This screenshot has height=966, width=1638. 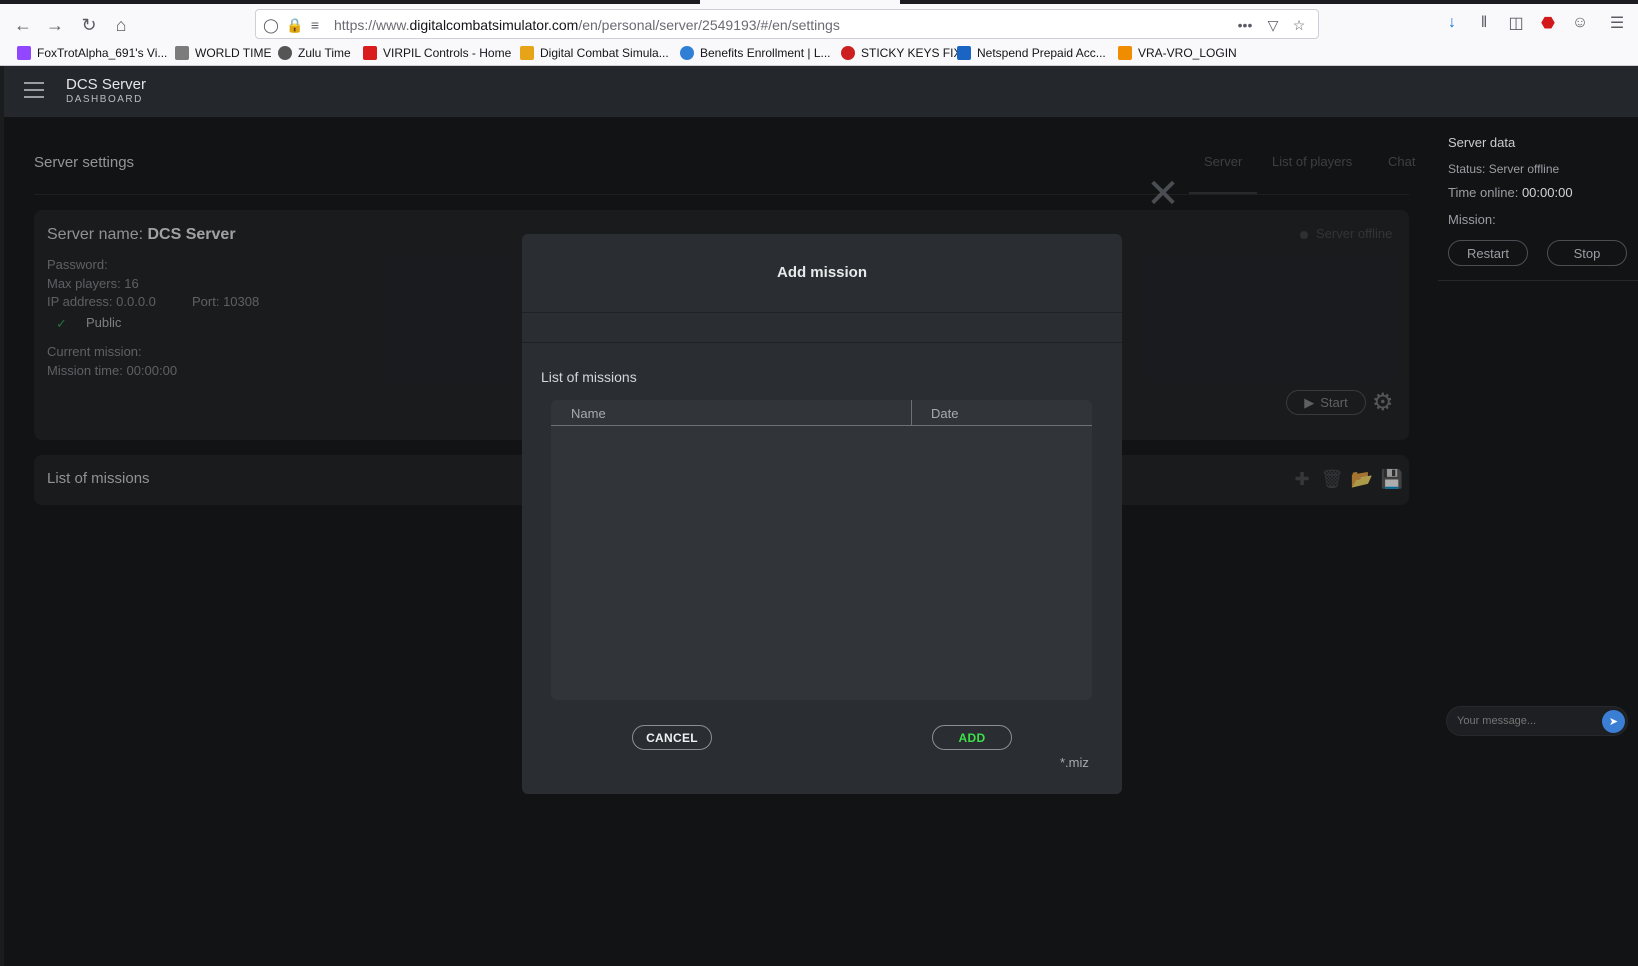 What do you see at coordinates (121, 25) in the screenshot?
I see `home-icon: ⌂` at bounding box center [121, 25].